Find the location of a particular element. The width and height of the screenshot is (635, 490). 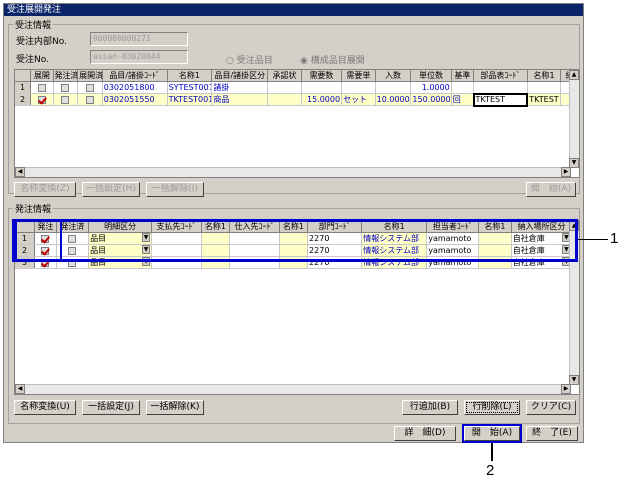

lower-hscroll: ◀ ▶ is located at coordinates (293, 389).